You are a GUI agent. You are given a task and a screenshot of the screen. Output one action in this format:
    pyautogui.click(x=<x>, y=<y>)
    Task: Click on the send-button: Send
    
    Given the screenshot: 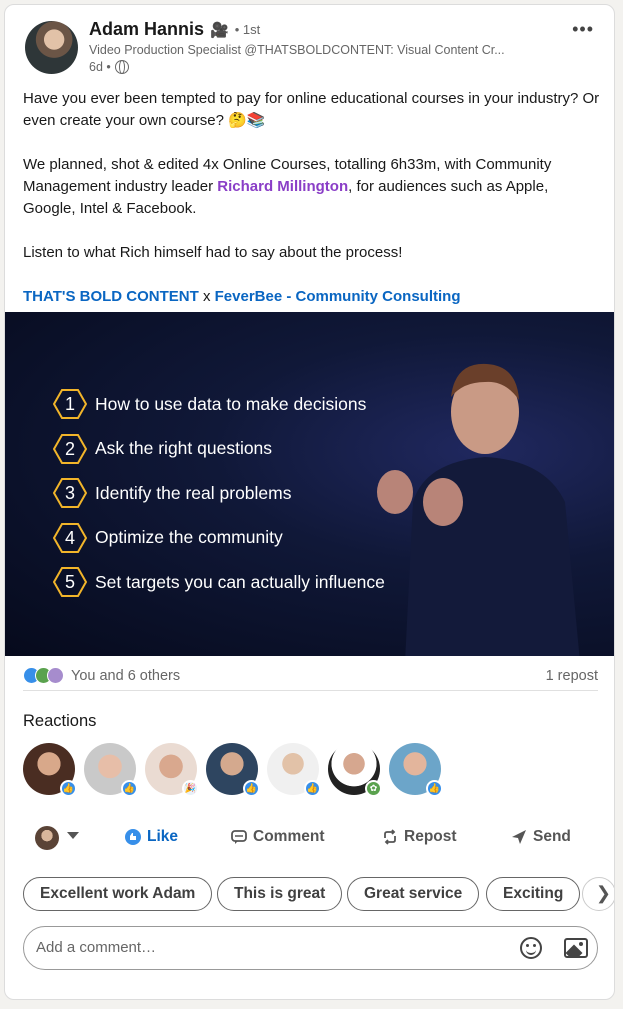 What is the action you would take?
    pyautogui.click(x=541, y=837)
    